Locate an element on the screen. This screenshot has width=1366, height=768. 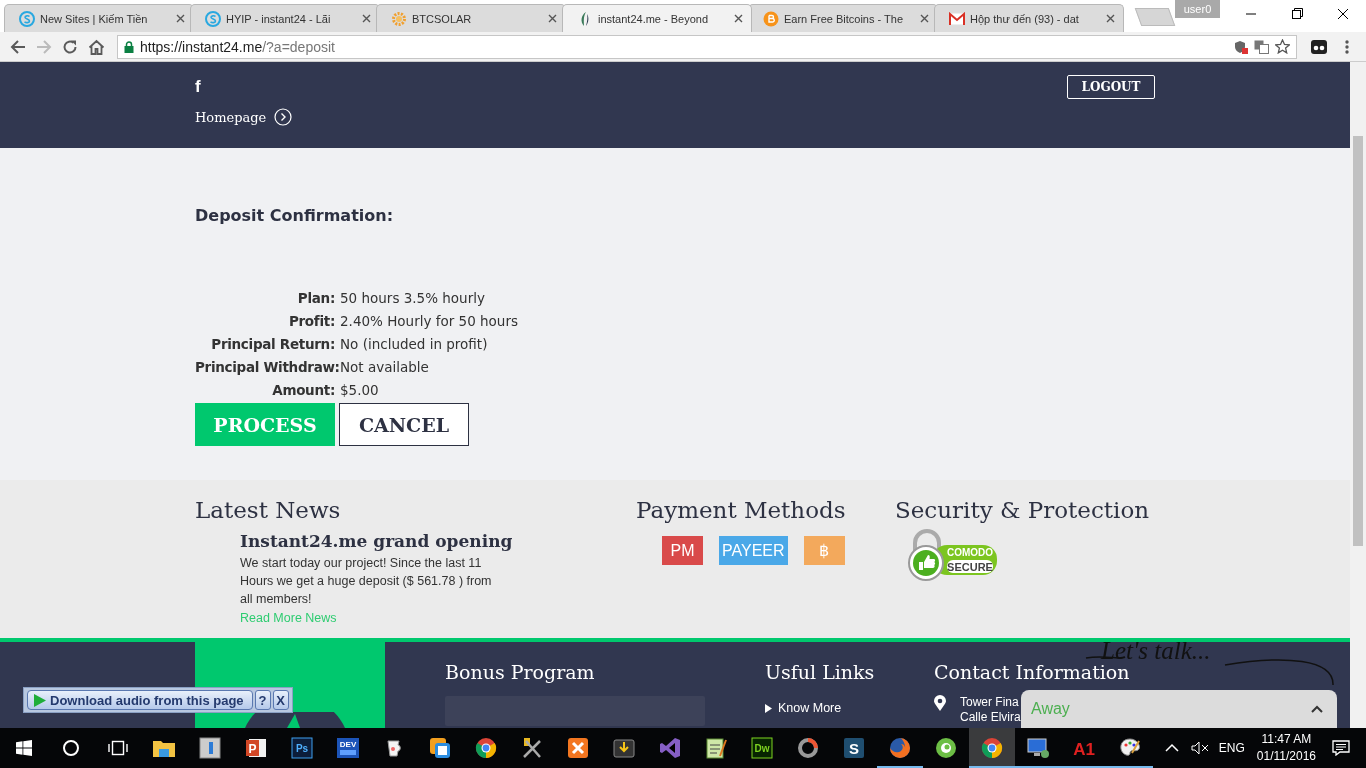
taskbar-app: A1 is located at coordinates (1084, 748).